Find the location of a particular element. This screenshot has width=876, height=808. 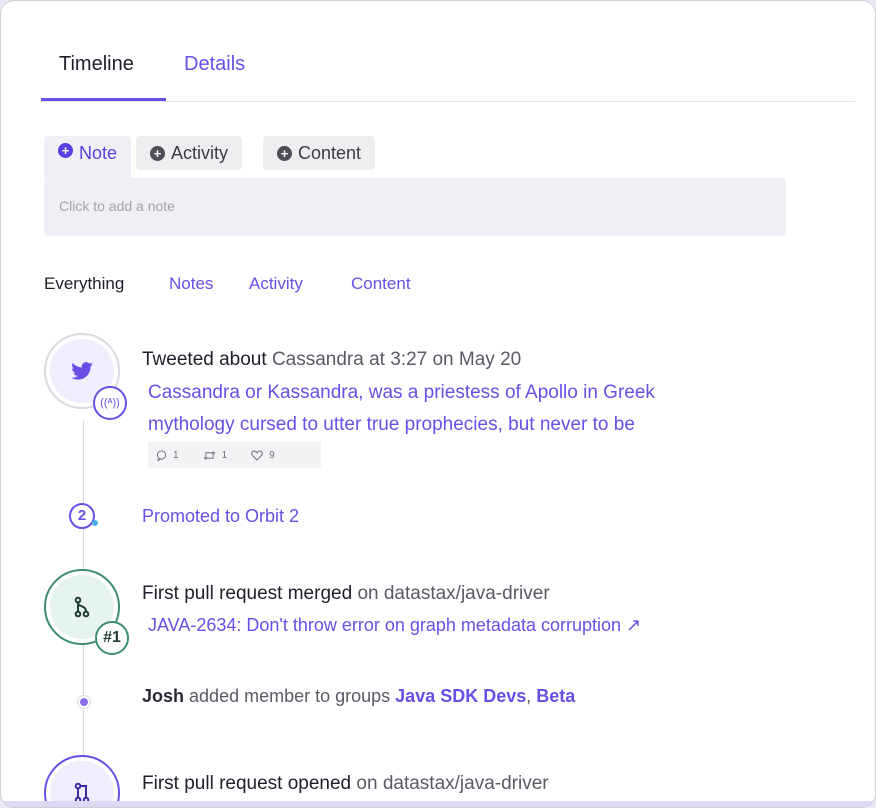

orbit-promotion-text: Promoted to Orbit 2 is located at coordinates (220, 516).